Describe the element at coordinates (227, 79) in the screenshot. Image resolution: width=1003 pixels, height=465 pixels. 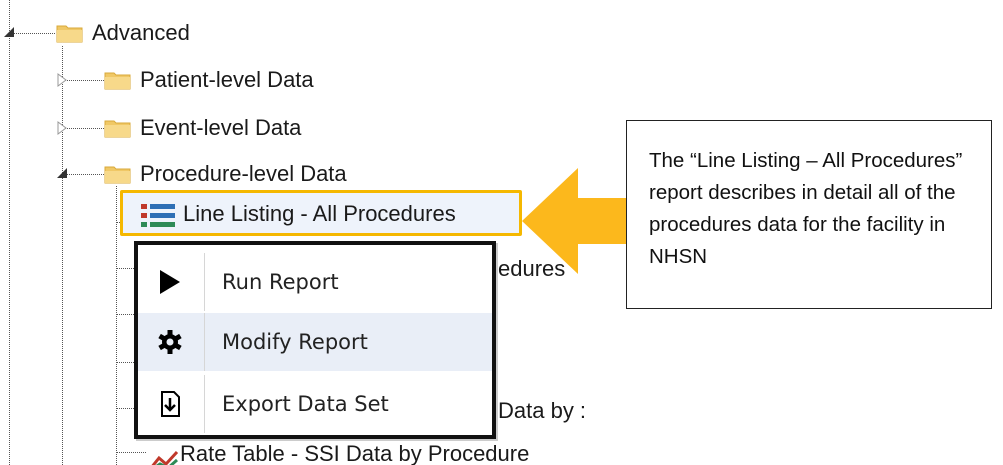
I see `tree-node-label: Patient-level Data` at that location.